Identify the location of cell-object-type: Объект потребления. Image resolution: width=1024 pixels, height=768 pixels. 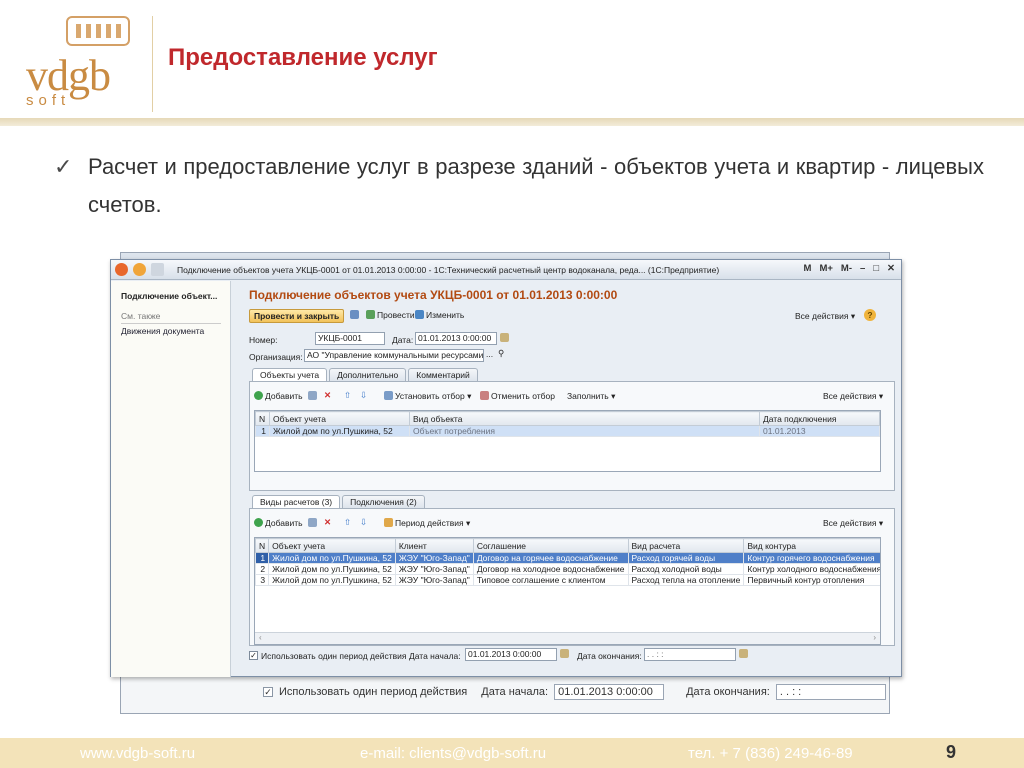
(584, 431).